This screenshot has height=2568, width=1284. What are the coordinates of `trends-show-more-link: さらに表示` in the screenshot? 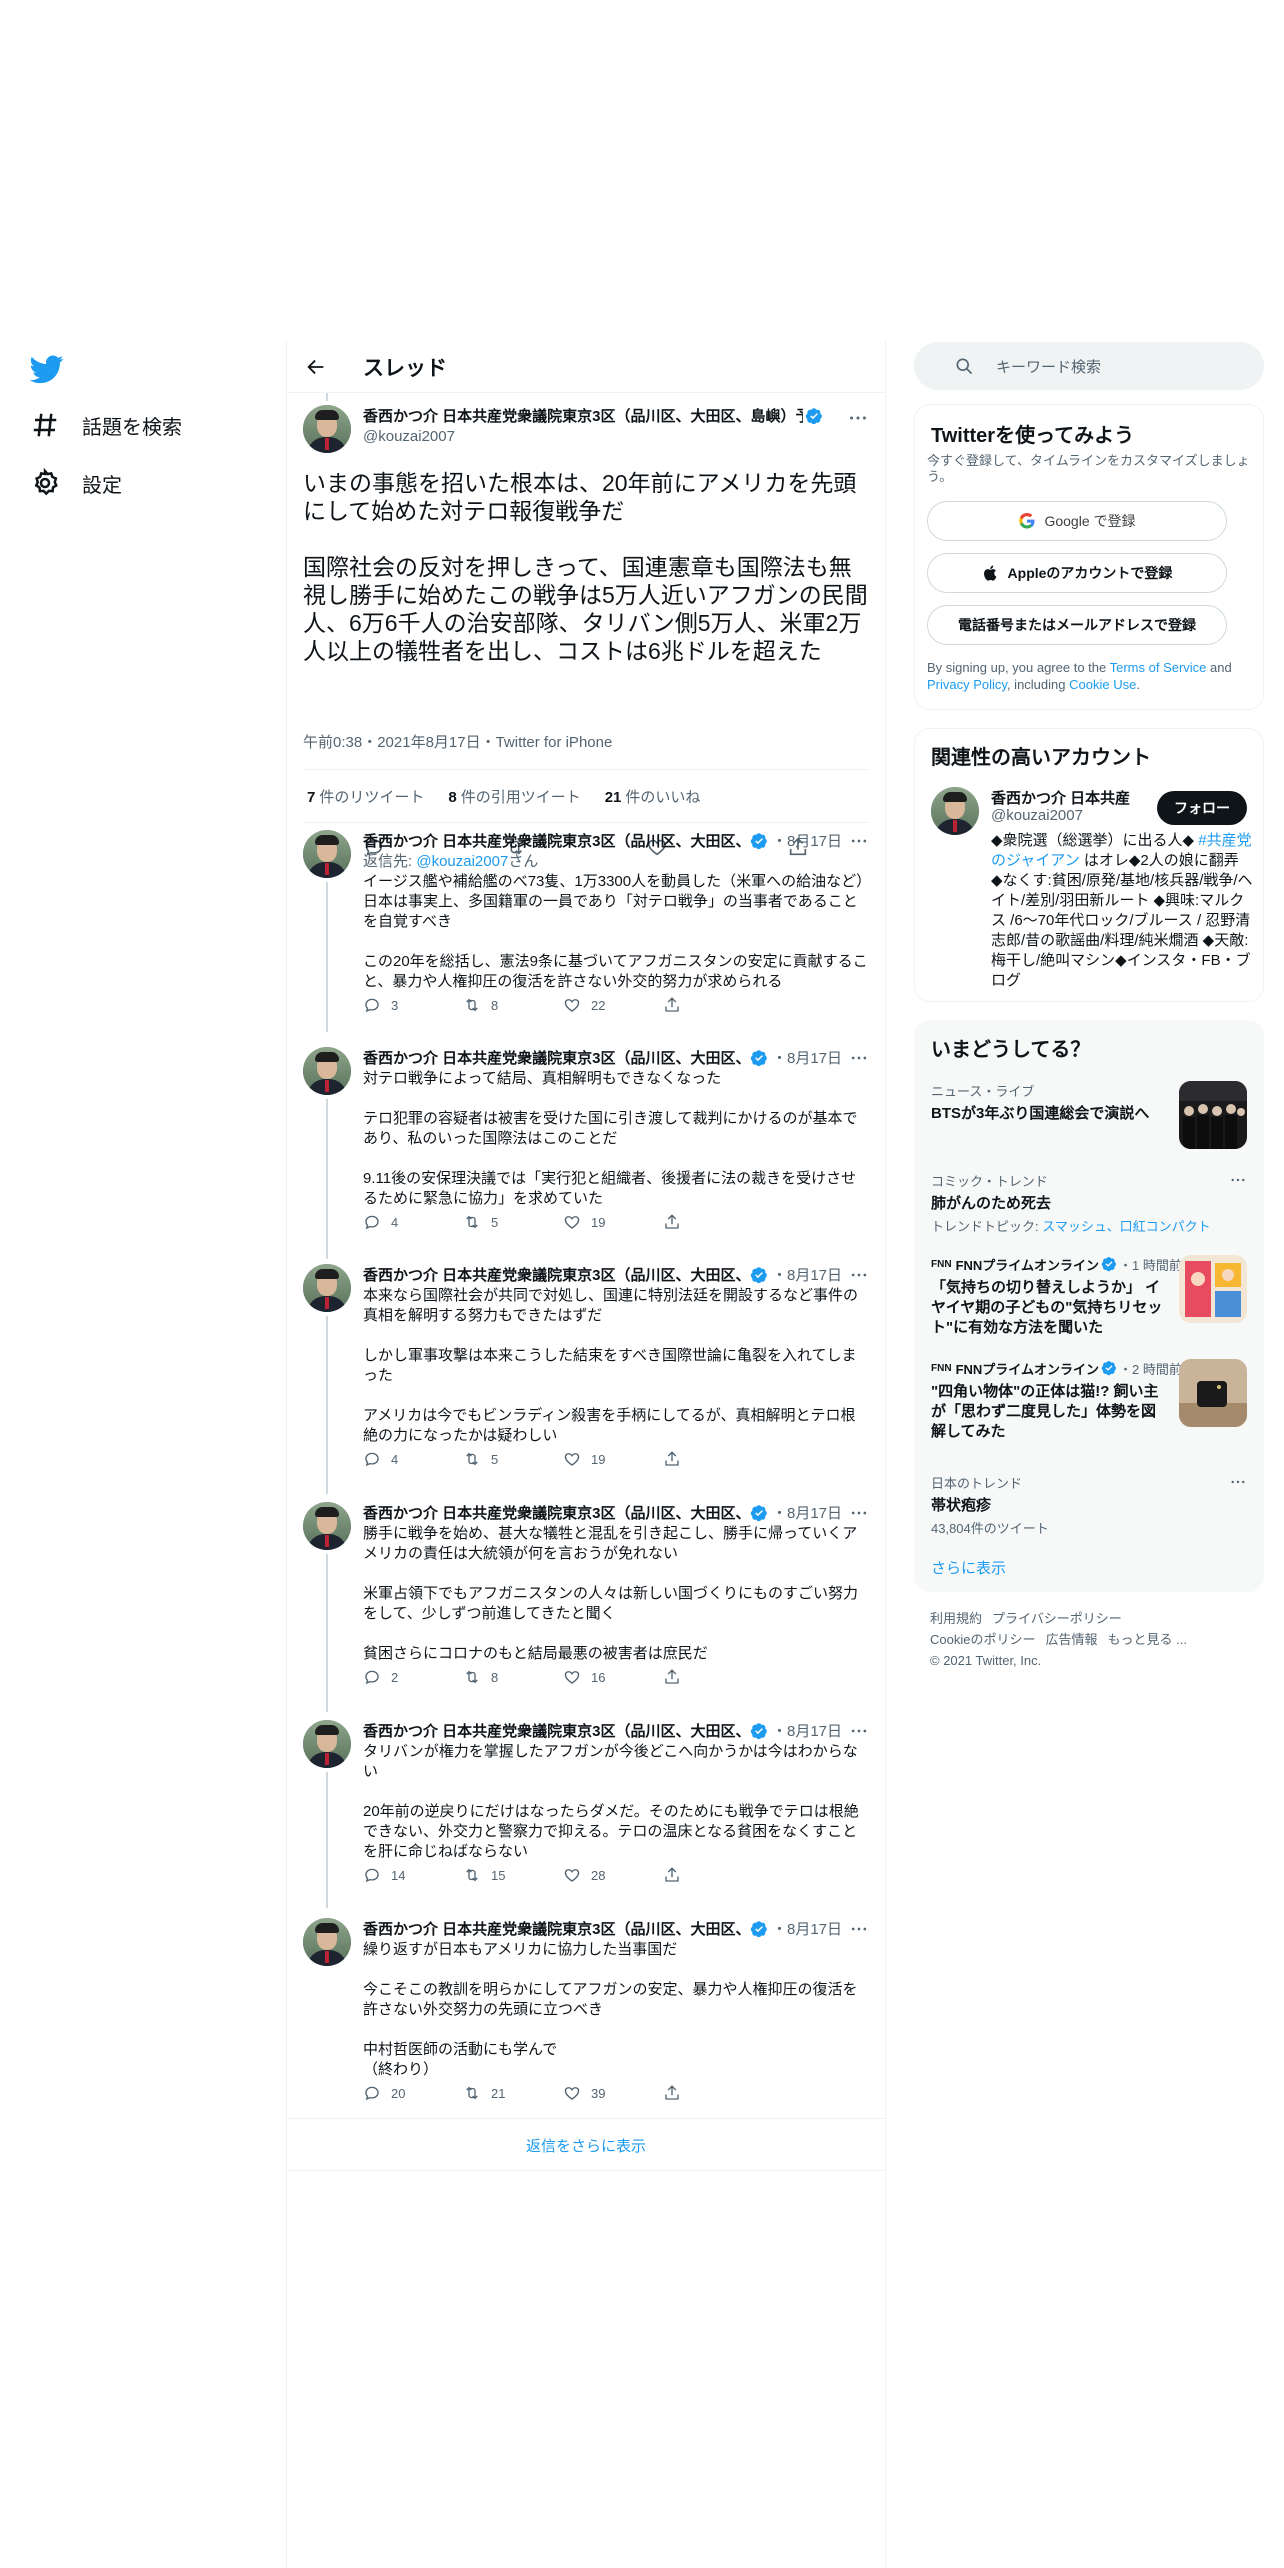 It's located at (968, 1567).